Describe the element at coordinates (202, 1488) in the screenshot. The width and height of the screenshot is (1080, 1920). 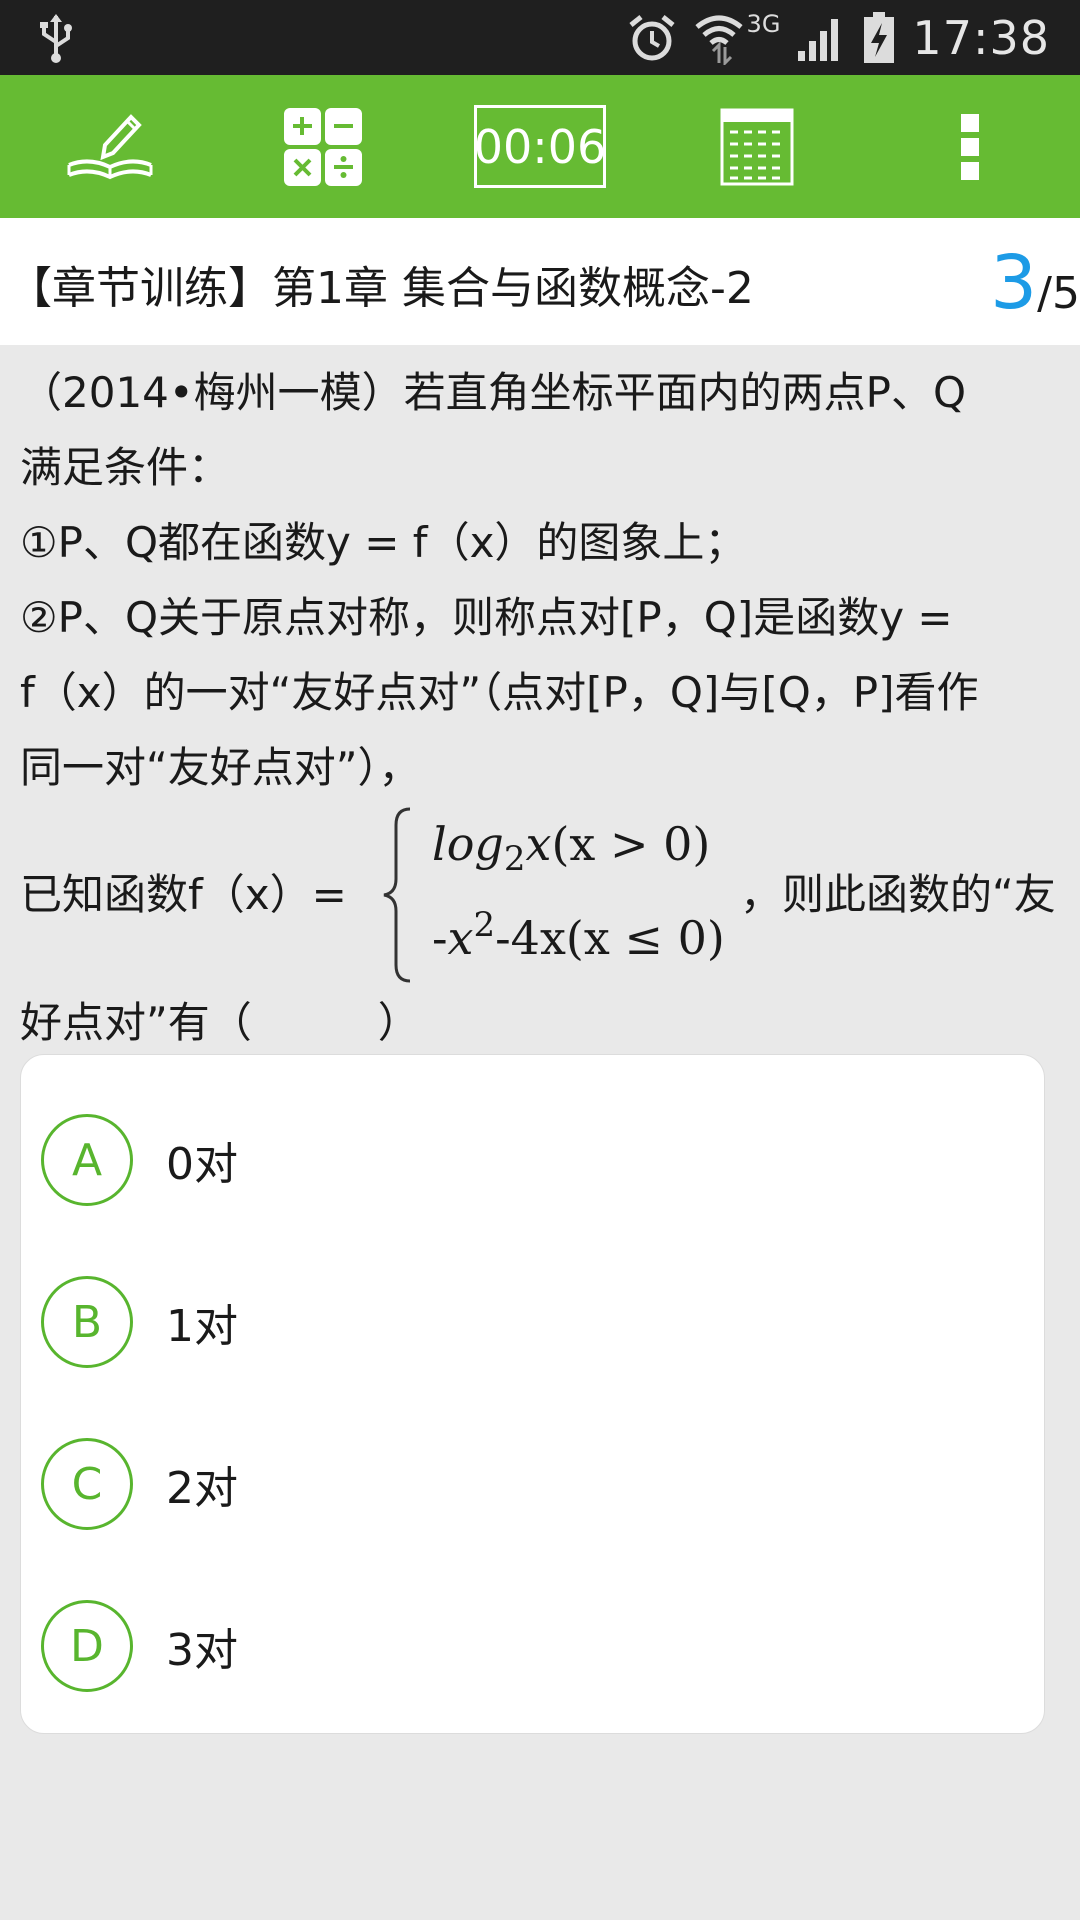
I see `option-text: 2对` at that location.